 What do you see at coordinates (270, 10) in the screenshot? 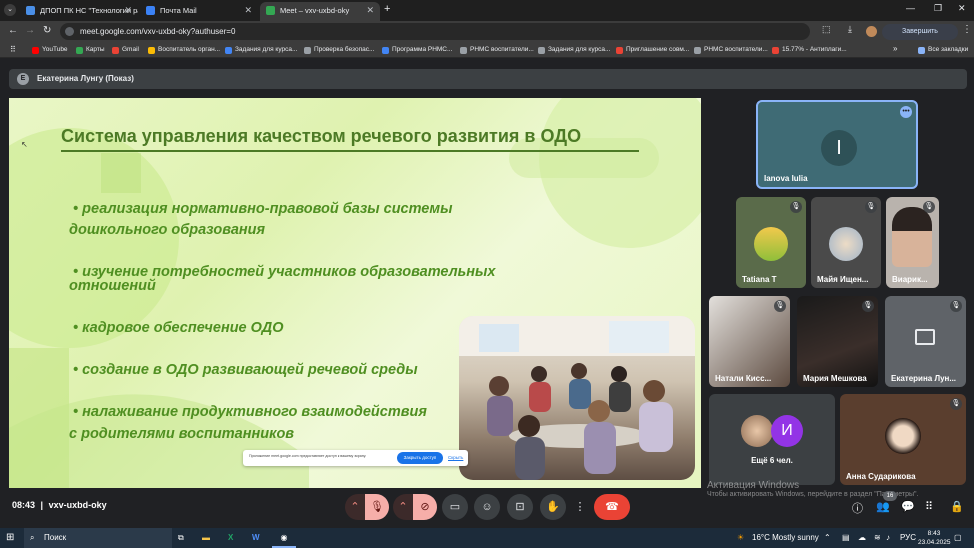
I see `meet-favicon-icon` at bounding box center [270, 10].